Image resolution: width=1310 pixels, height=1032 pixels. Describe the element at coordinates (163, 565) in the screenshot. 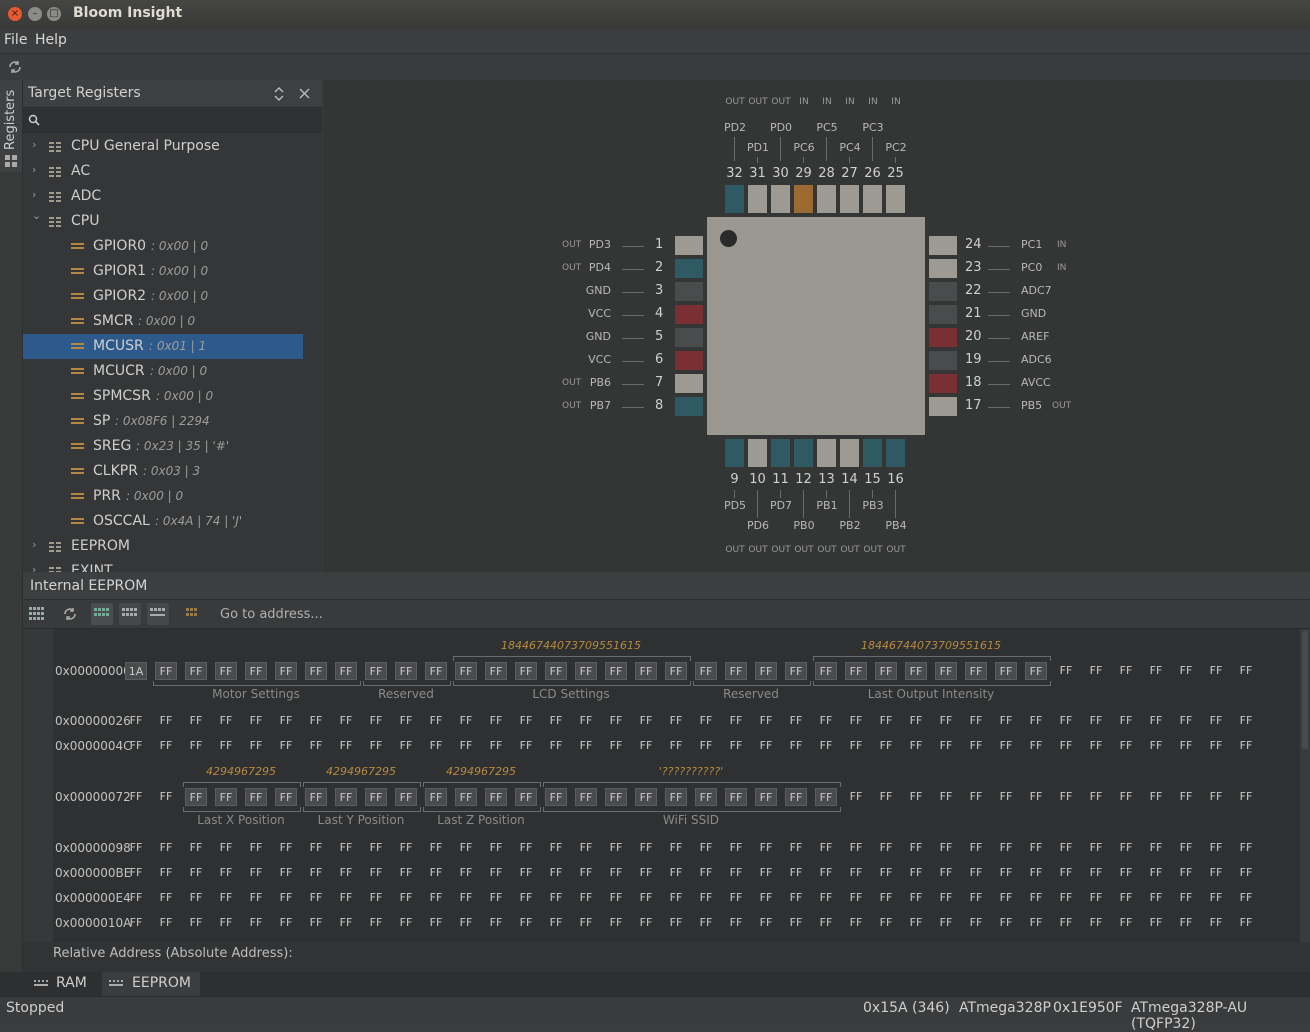

I see `register-group-row: › EXINT` at that location.